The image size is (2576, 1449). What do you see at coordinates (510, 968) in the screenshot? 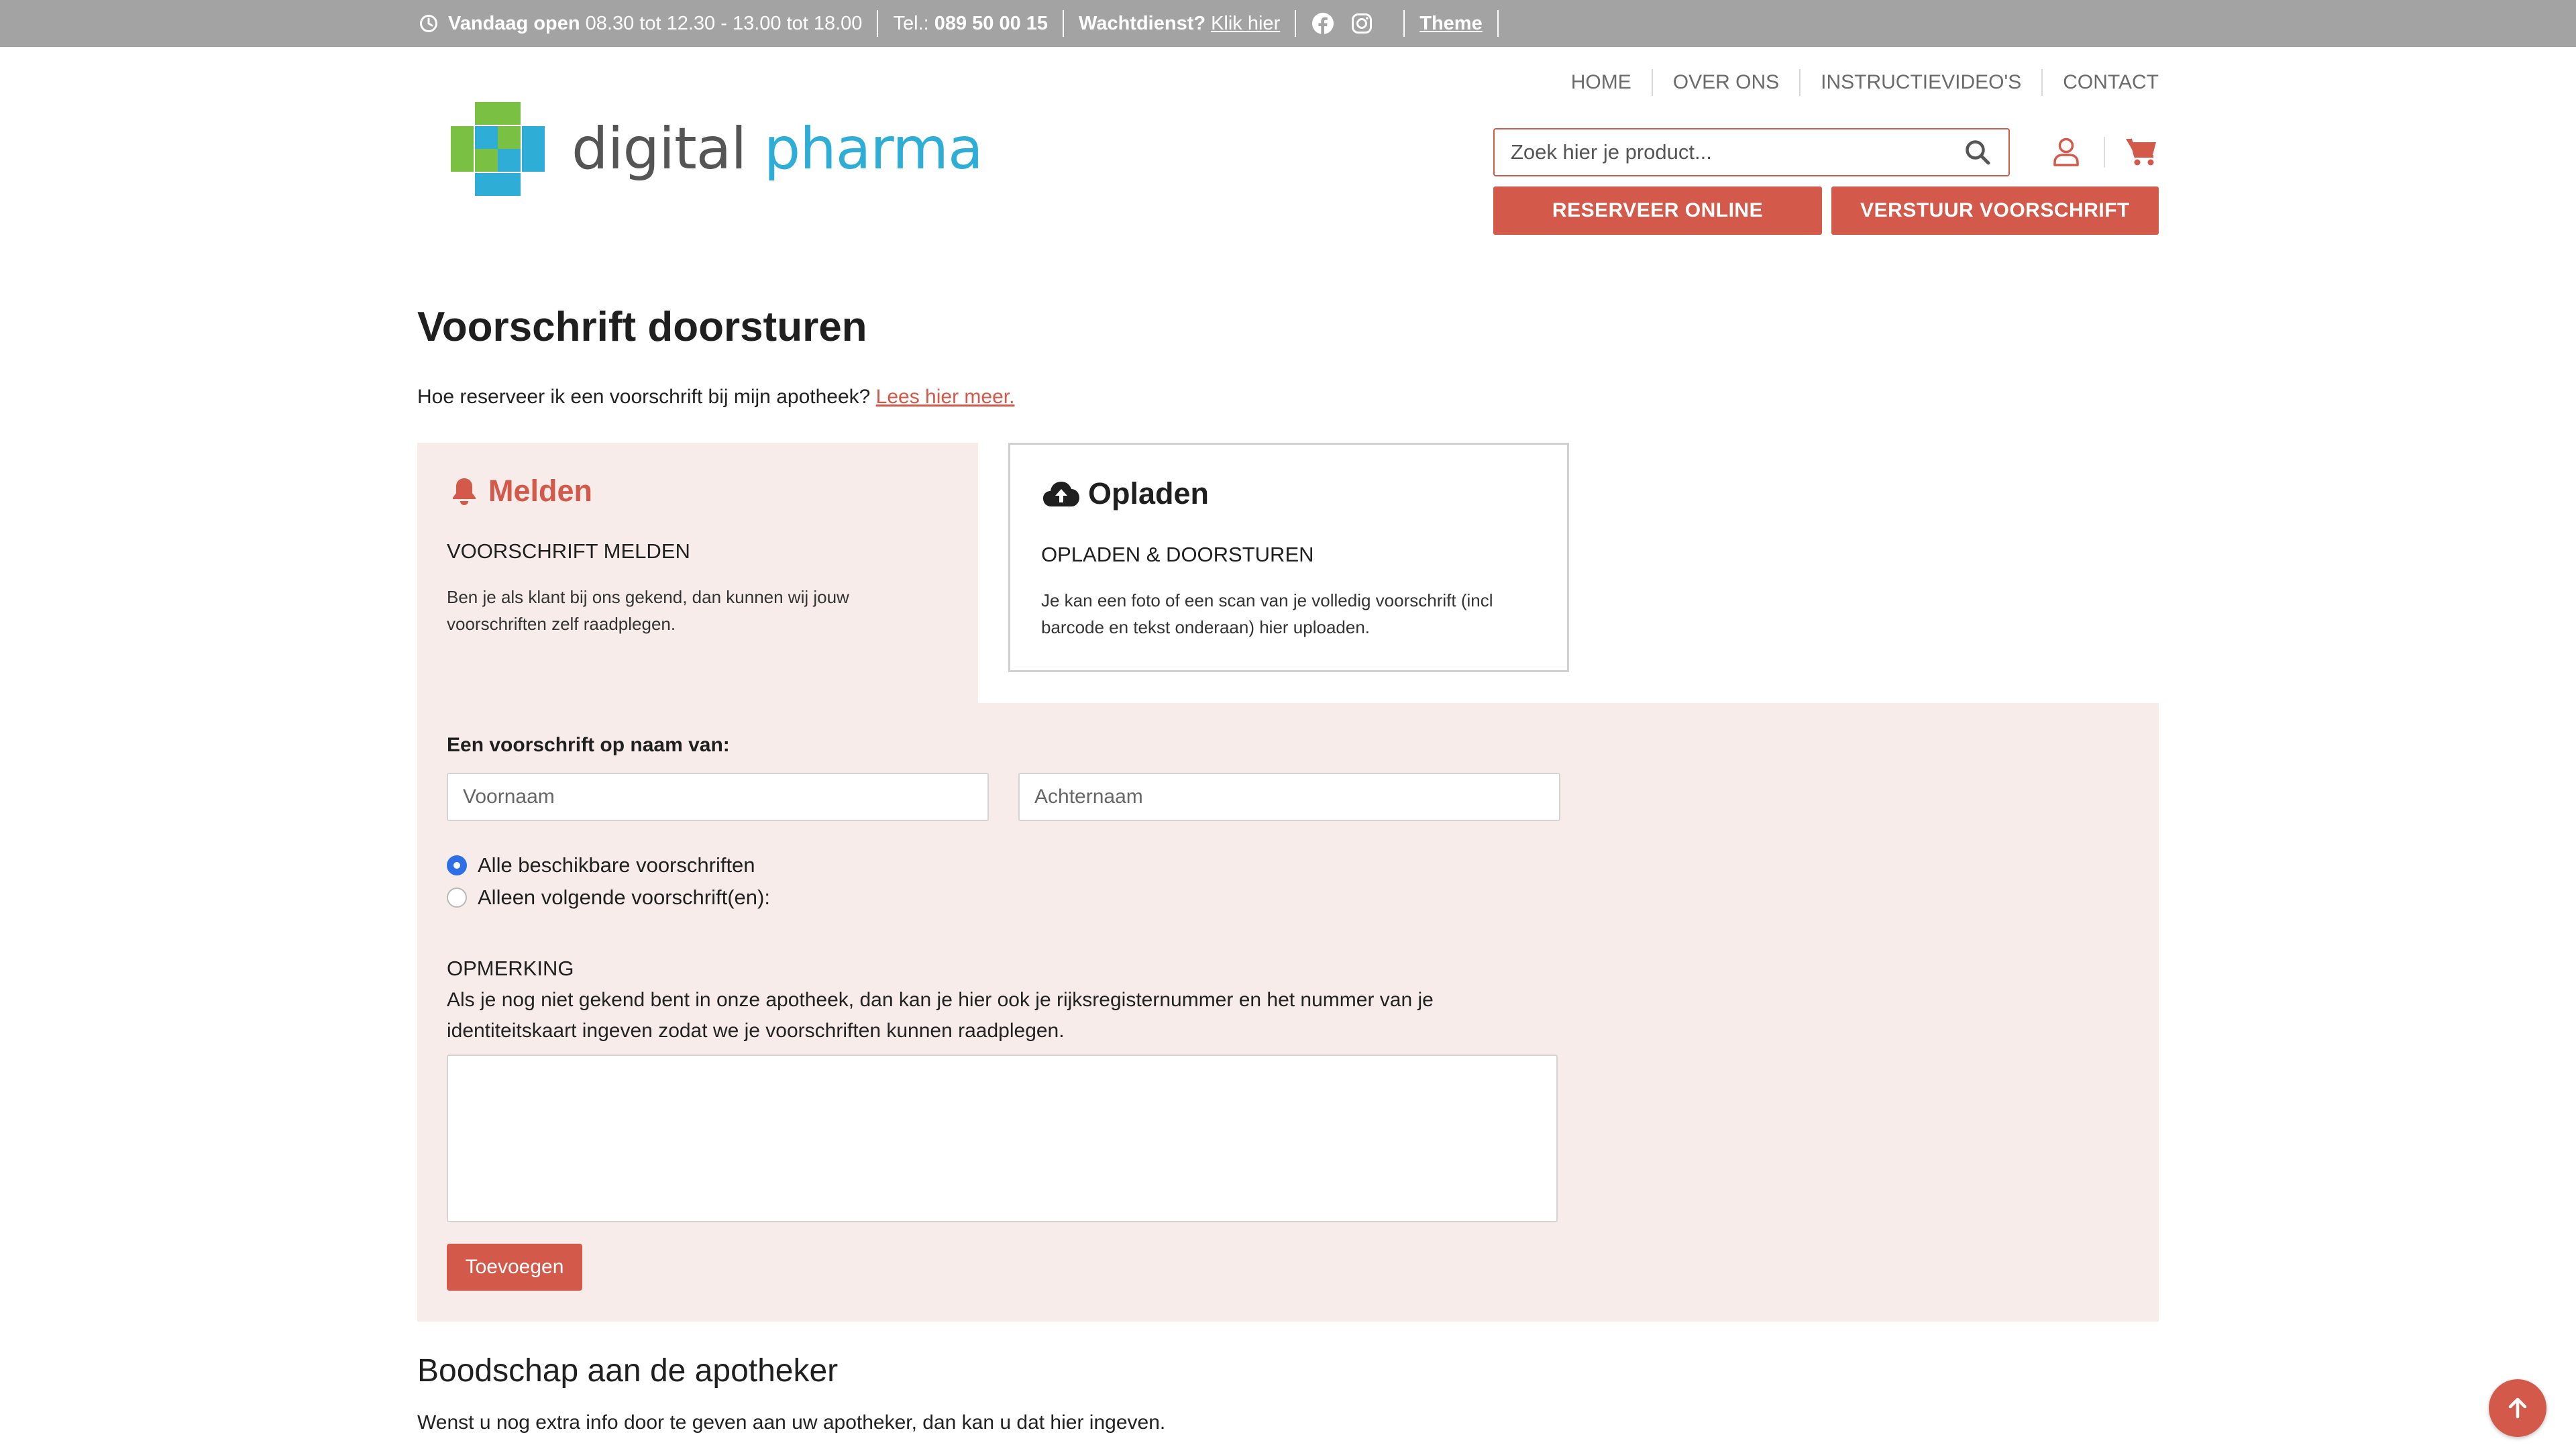
I see `remark-title: OPMERKING` at bounding box center [510, 968].